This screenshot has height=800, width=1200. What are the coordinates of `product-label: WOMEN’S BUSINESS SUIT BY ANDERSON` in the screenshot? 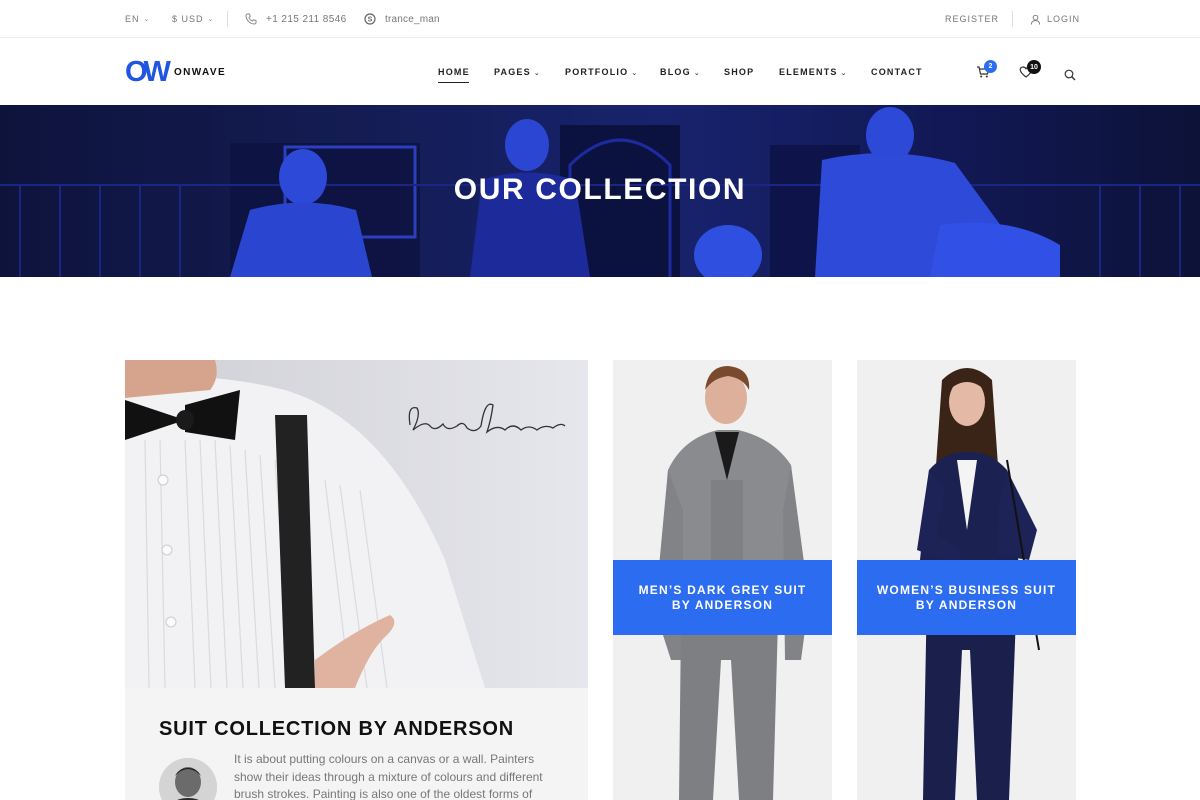 It's located at (966, 597).